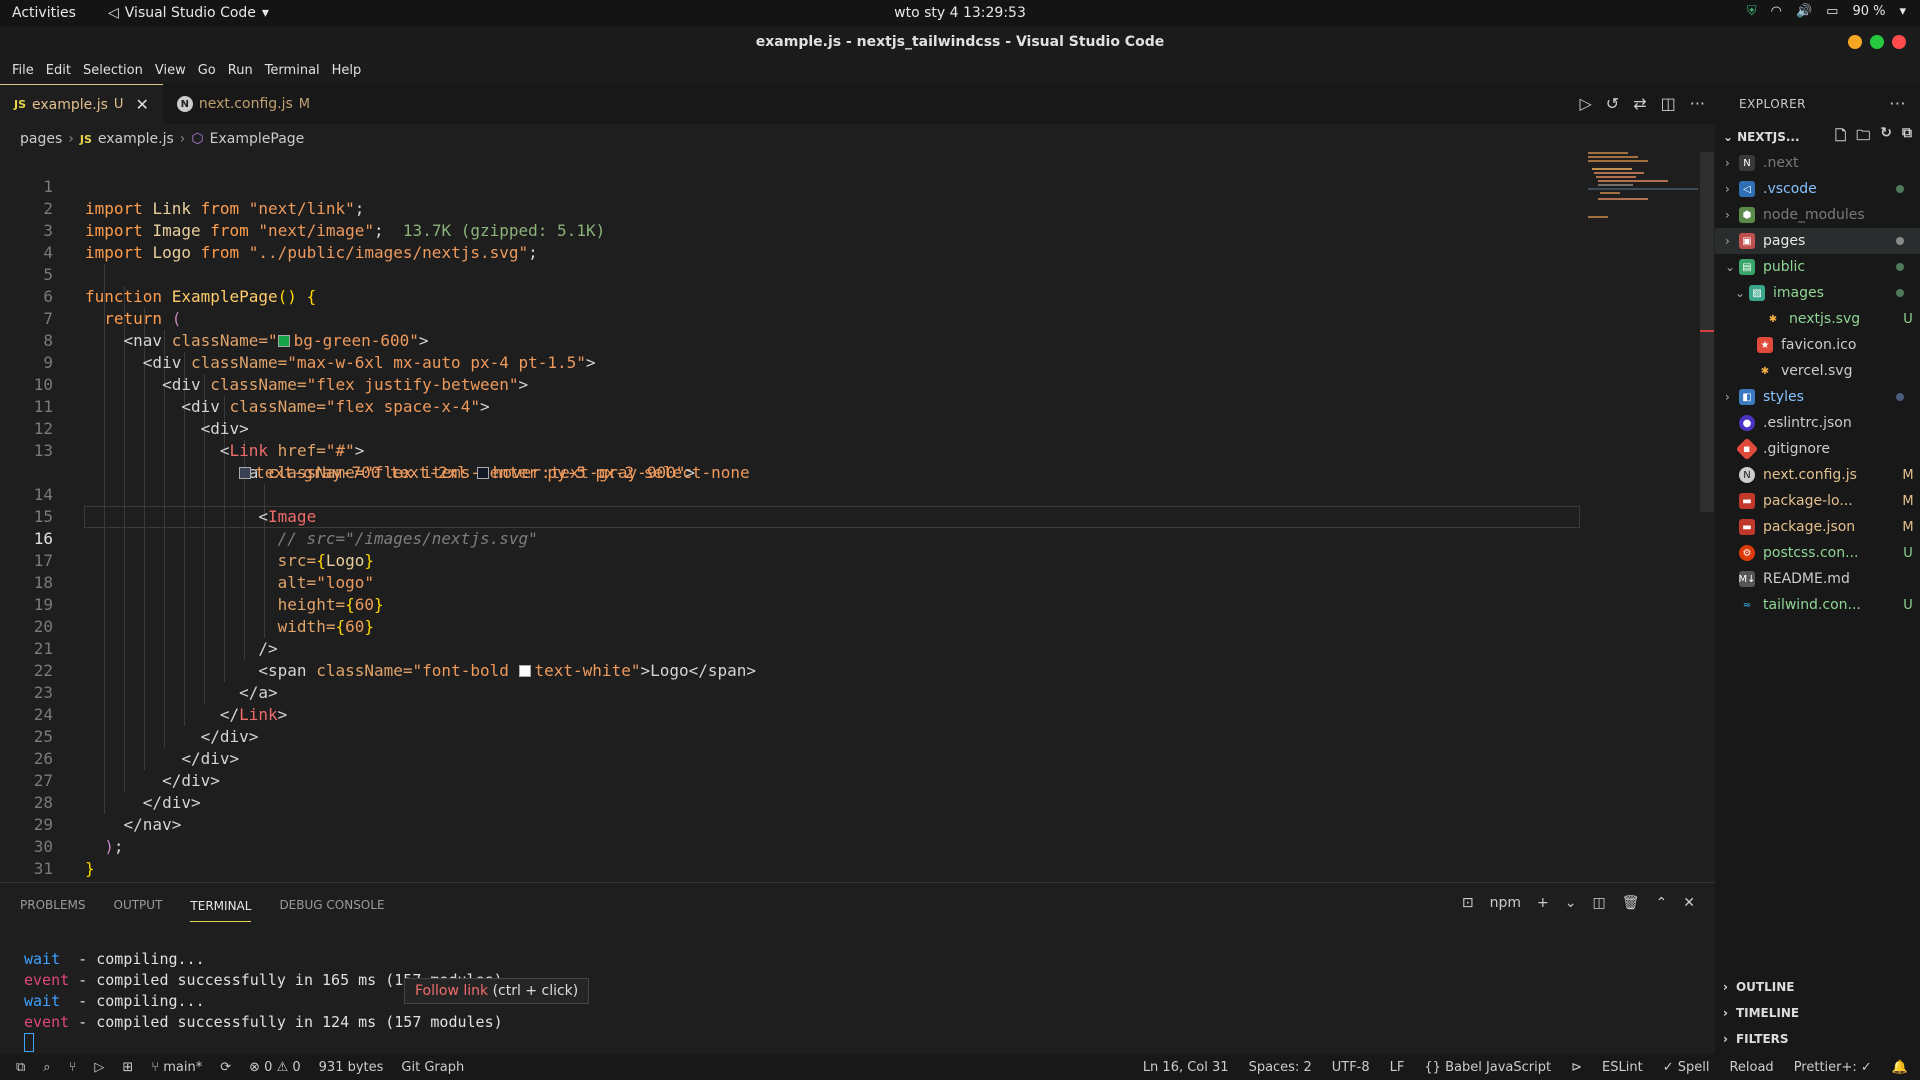  Describe the element at coordinates (240, 70) in the screenshot. I see `menu-run: Run` at that location.